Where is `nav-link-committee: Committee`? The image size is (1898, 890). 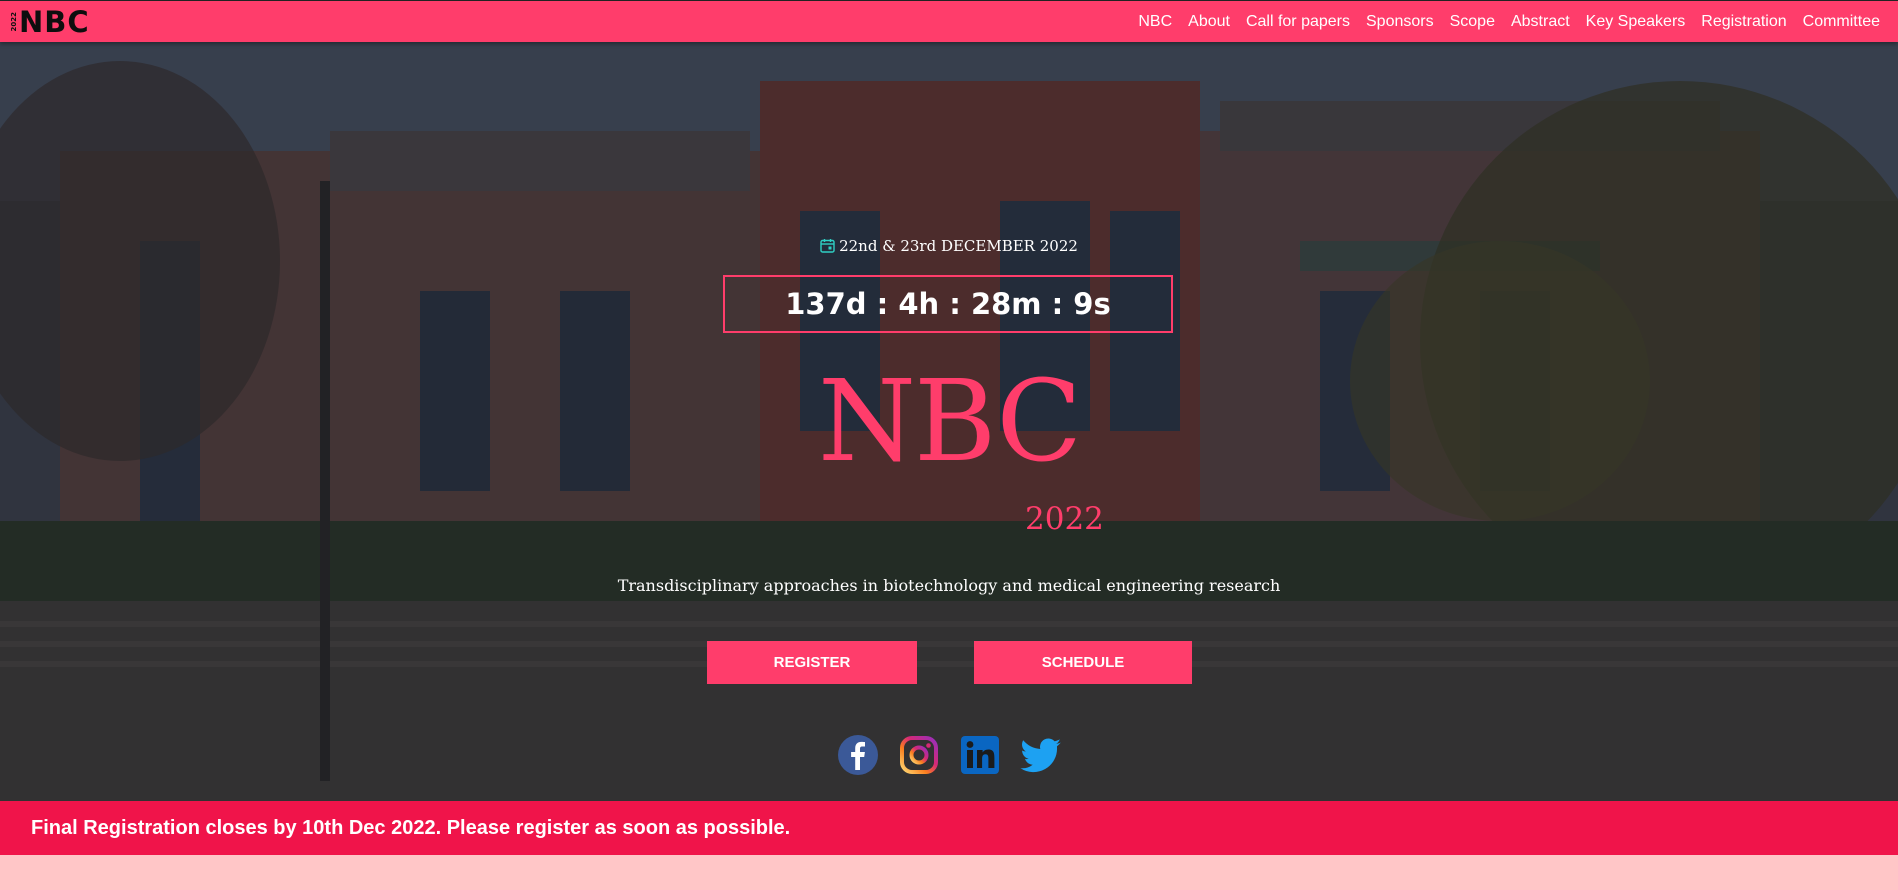 nav-link-committee: Committee is located at coordinates (1841, 22).